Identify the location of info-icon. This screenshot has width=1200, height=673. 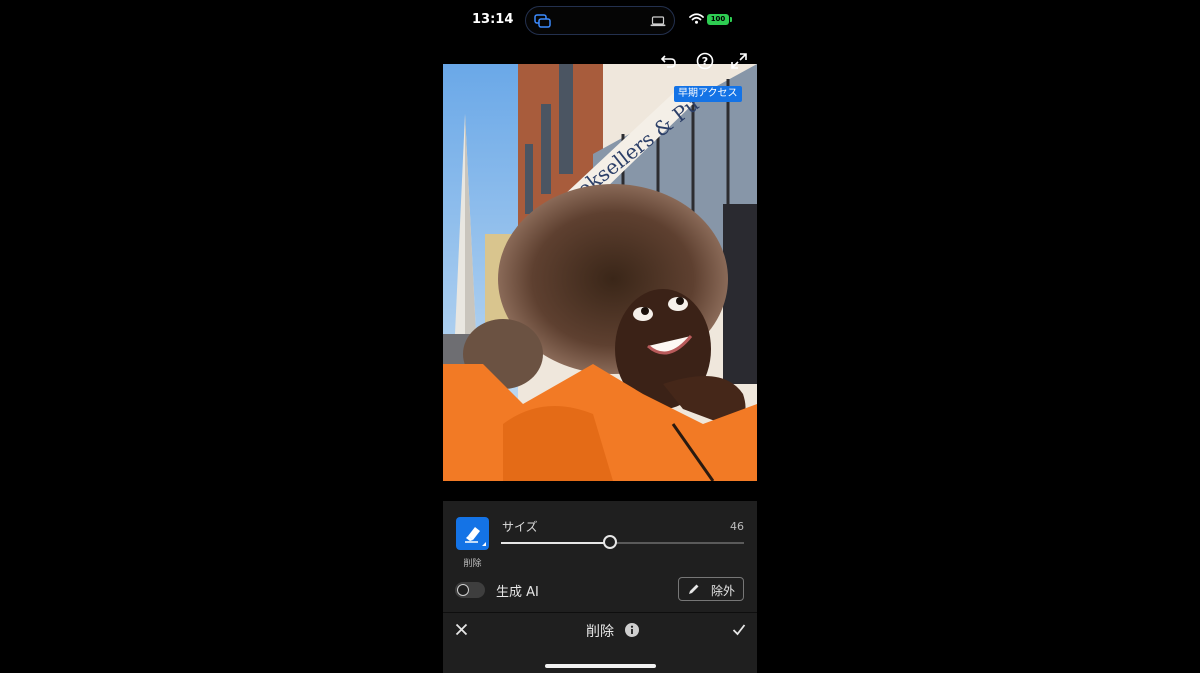
(632, 630).